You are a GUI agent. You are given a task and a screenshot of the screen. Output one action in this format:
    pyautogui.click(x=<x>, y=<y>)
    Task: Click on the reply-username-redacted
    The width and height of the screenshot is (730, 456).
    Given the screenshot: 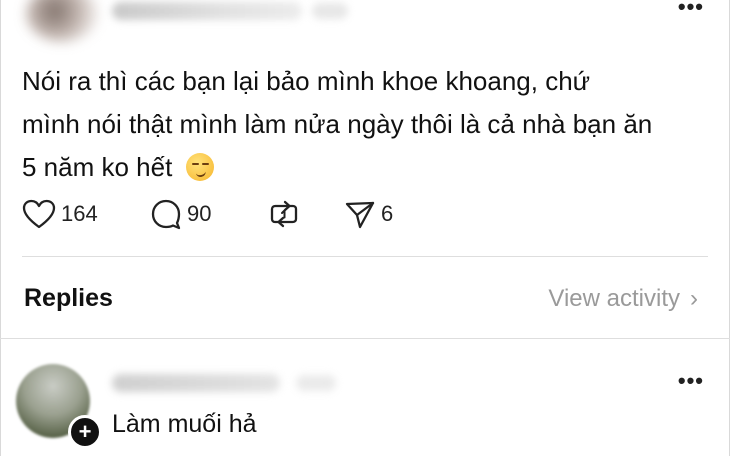 What is the action you would take?
    pyautogui.click(x=196, y=383)
    